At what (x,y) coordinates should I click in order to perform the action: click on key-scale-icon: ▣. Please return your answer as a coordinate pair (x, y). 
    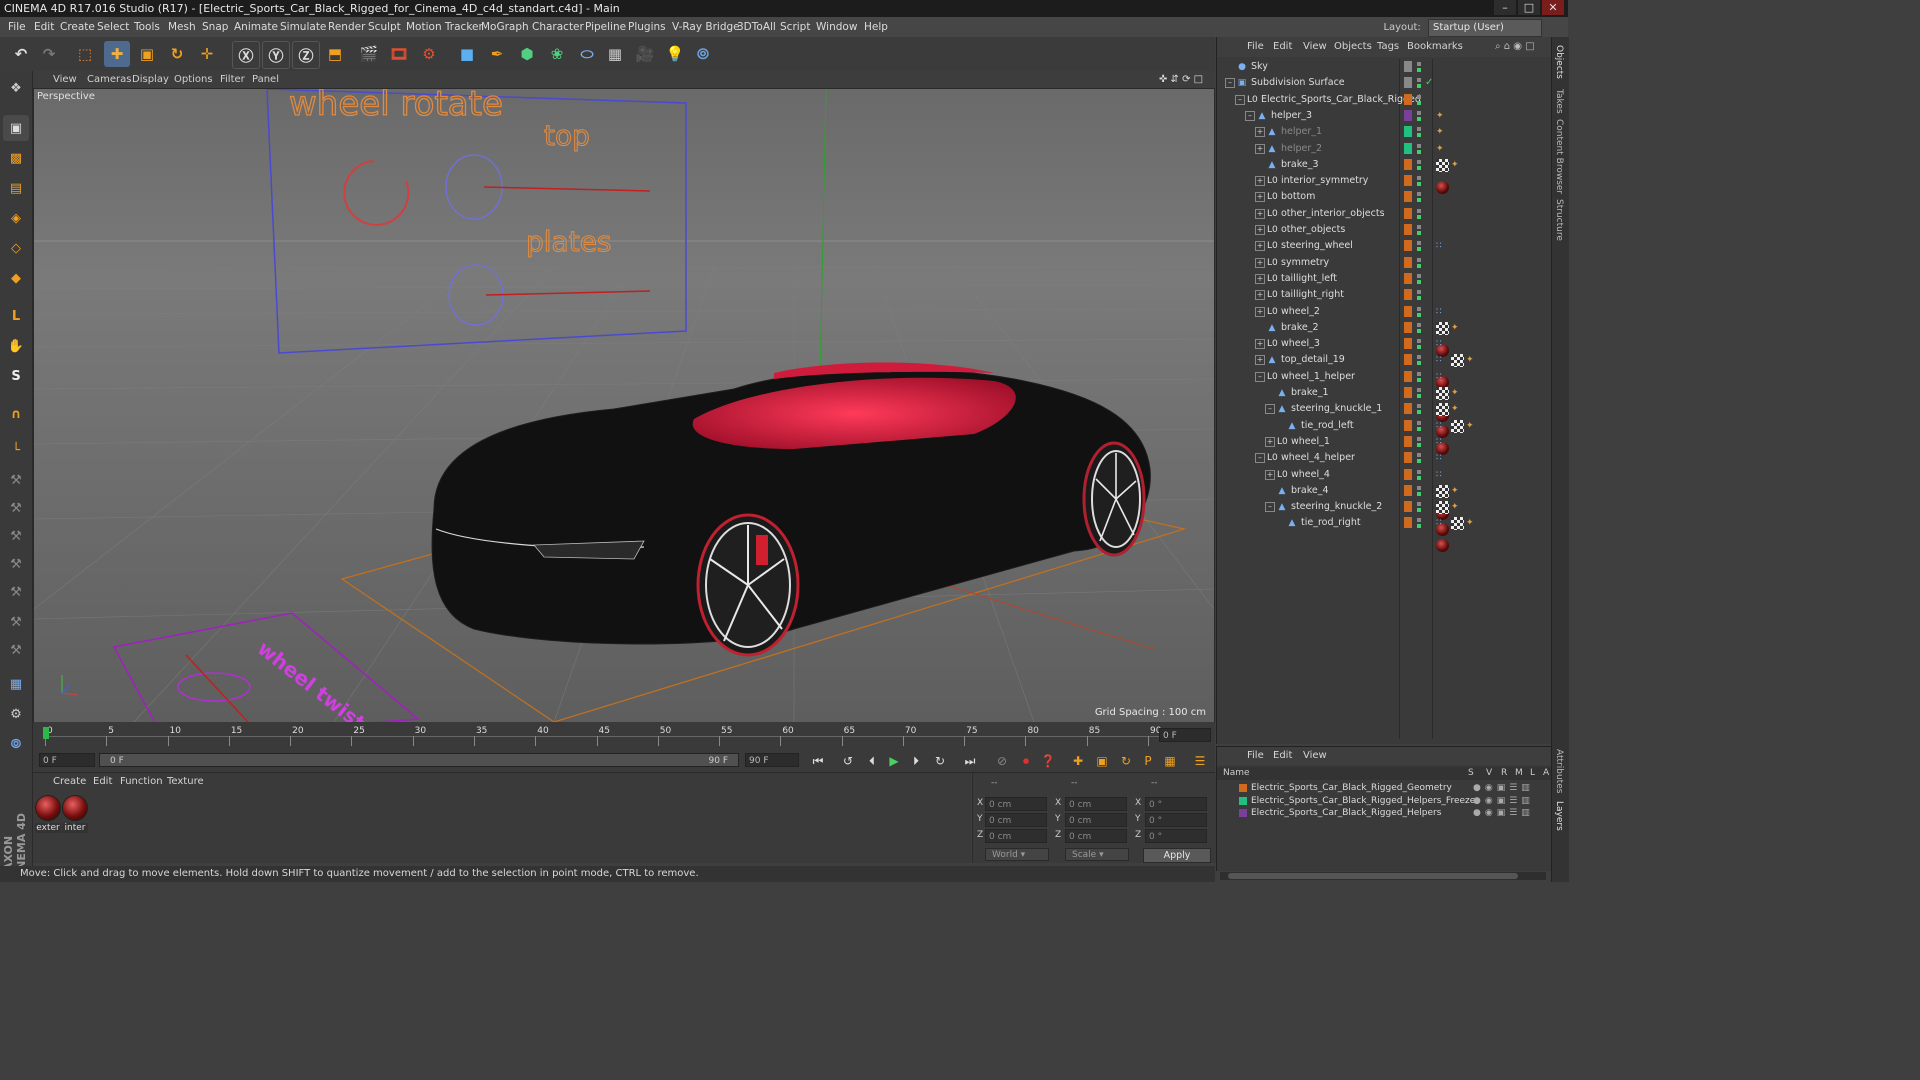
    Looking at the image, I should click on (1102, 761).